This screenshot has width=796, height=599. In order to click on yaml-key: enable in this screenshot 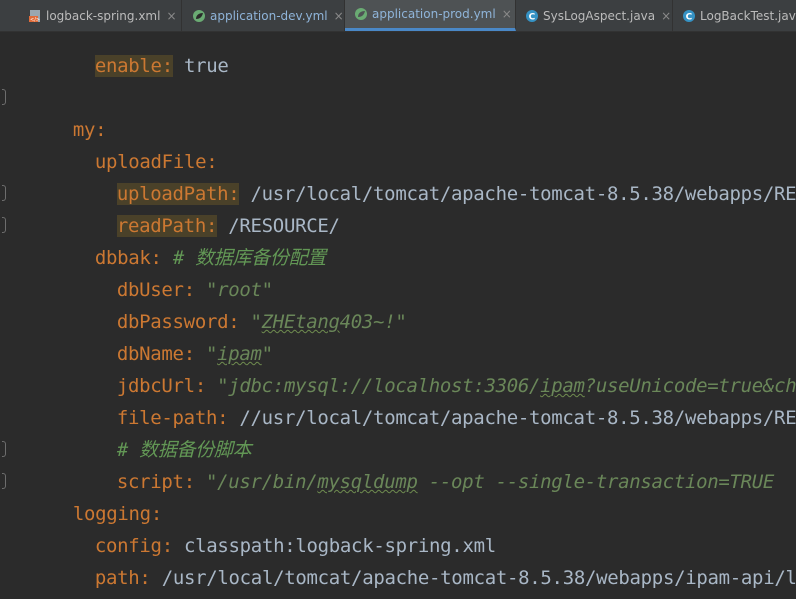, I will do `click(128, 66)`.